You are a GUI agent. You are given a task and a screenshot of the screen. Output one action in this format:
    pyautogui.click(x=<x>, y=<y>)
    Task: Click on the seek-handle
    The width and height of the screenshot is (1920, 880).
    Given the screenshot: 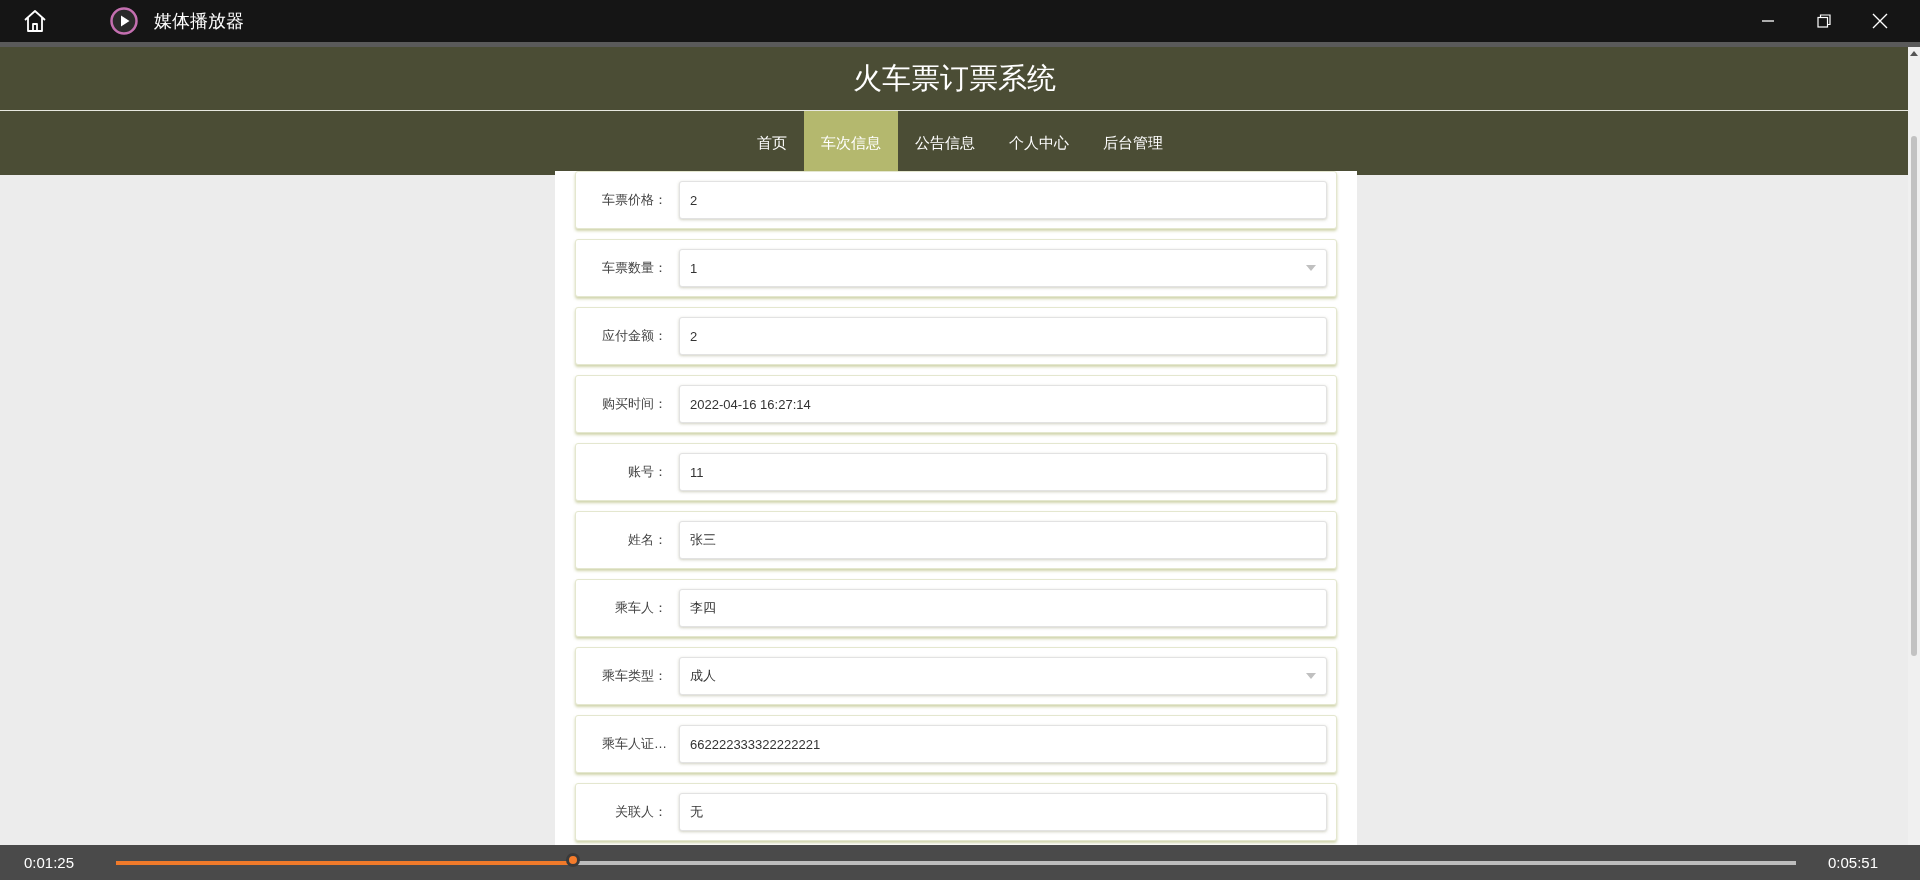 What is the action you would take?
    pyautogui.click(x=573, y=859)
    